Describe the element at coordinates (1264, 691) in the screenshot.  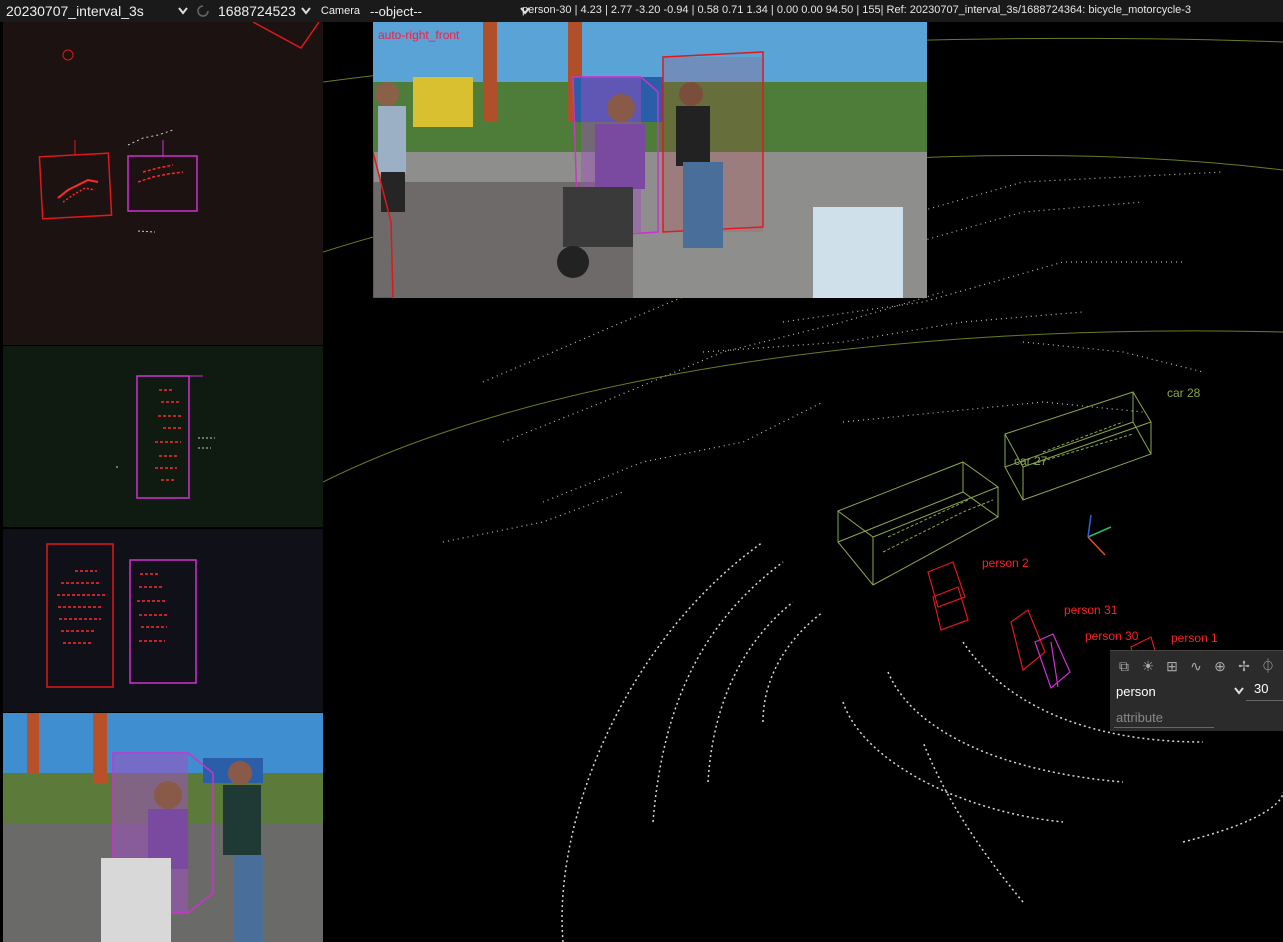
I see `track-id-field: 30` at that location.